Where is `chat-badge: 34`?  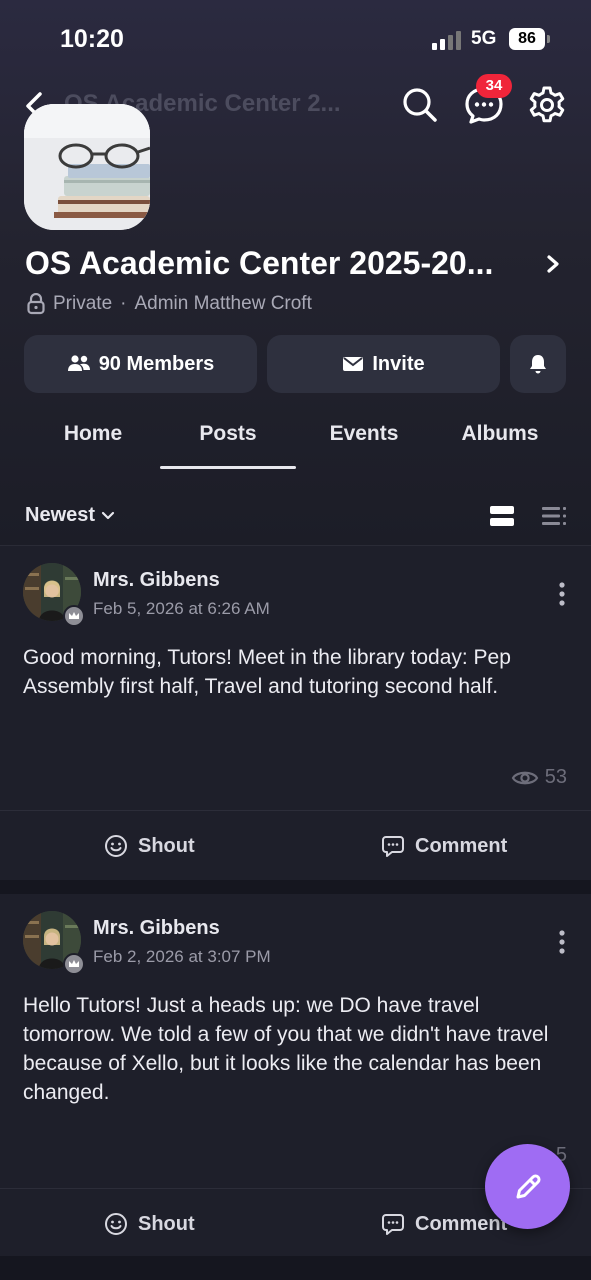 chat-badge: 34 is located at coordinates (494, 86).